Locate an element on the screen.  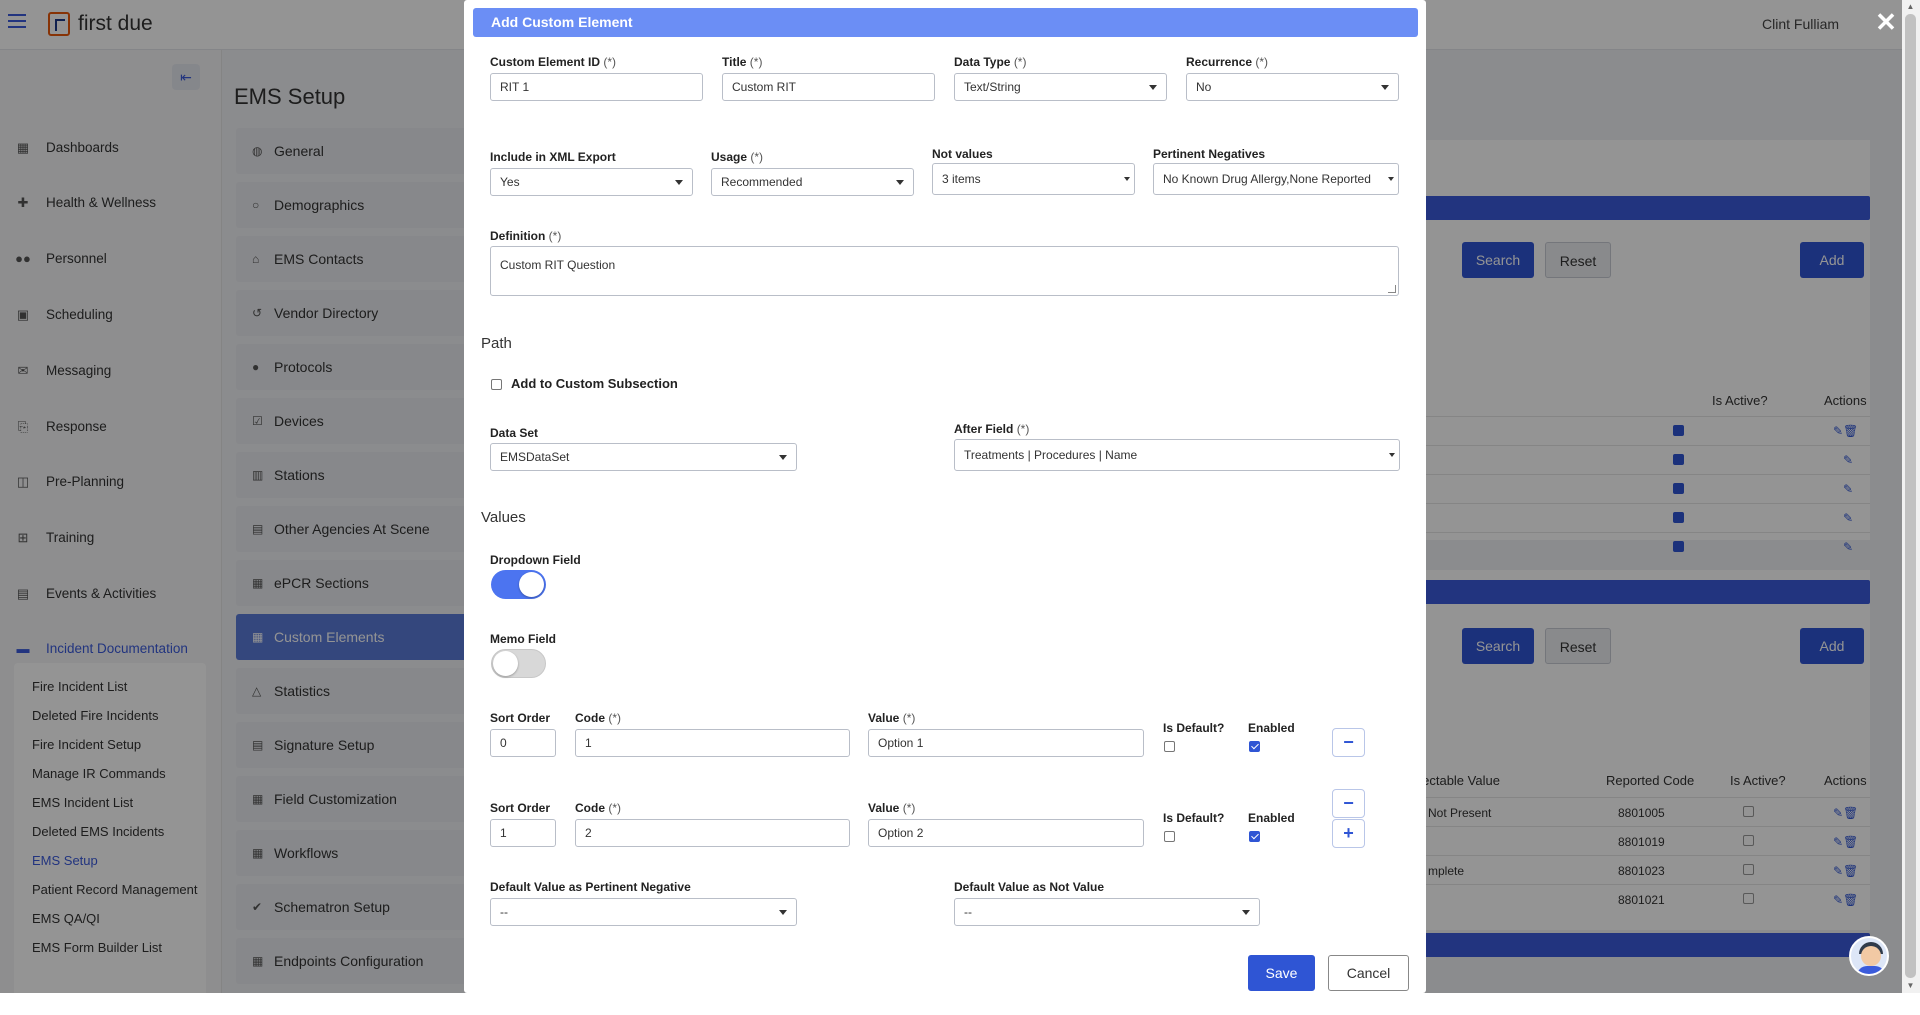
save-button: Save is located at coordinates (1281, 973).